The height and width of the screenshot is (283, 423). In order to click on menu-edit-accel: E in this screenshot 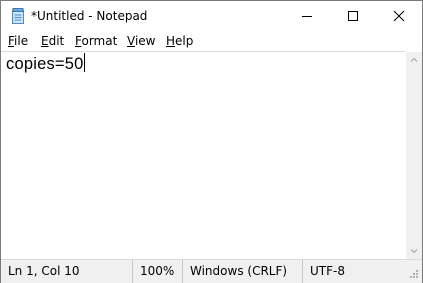, I will do `click(45, 41)`.